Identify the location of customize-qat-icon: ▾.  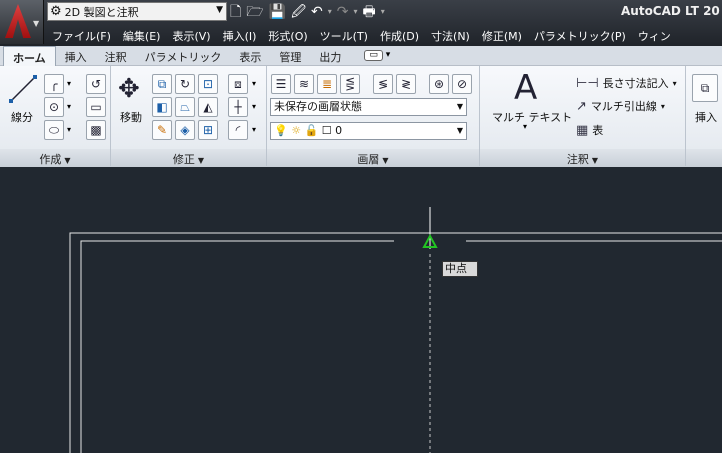
(383, 12).